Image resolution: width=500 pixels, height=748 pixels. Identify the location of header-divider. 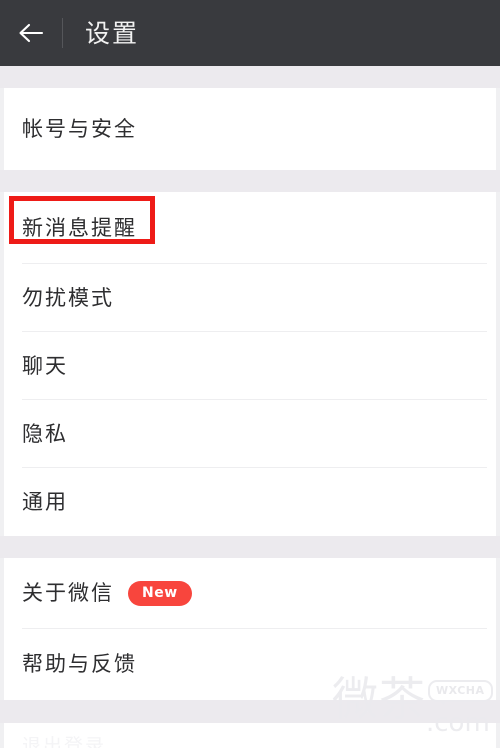
(62, 33).